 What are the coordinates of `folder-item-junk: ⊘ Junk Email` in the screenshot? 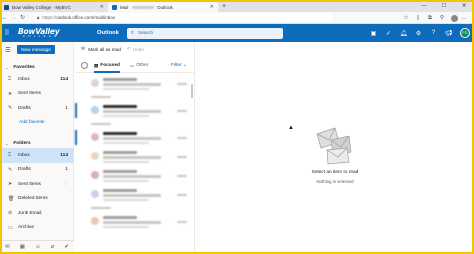 It's located at (37, 213).